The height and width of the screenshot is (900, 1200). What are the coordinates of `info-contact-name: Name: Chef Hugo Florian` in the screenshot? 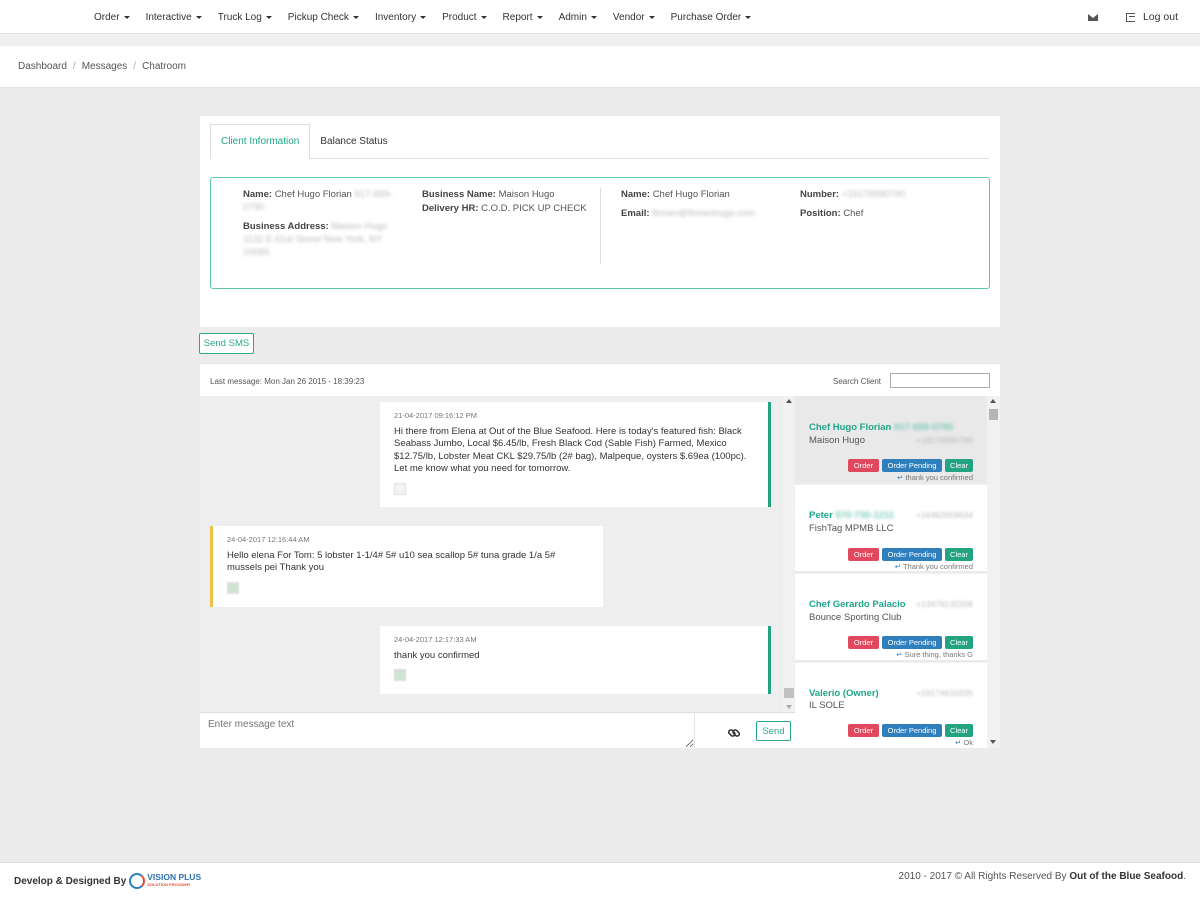 It's located at (706, 194).